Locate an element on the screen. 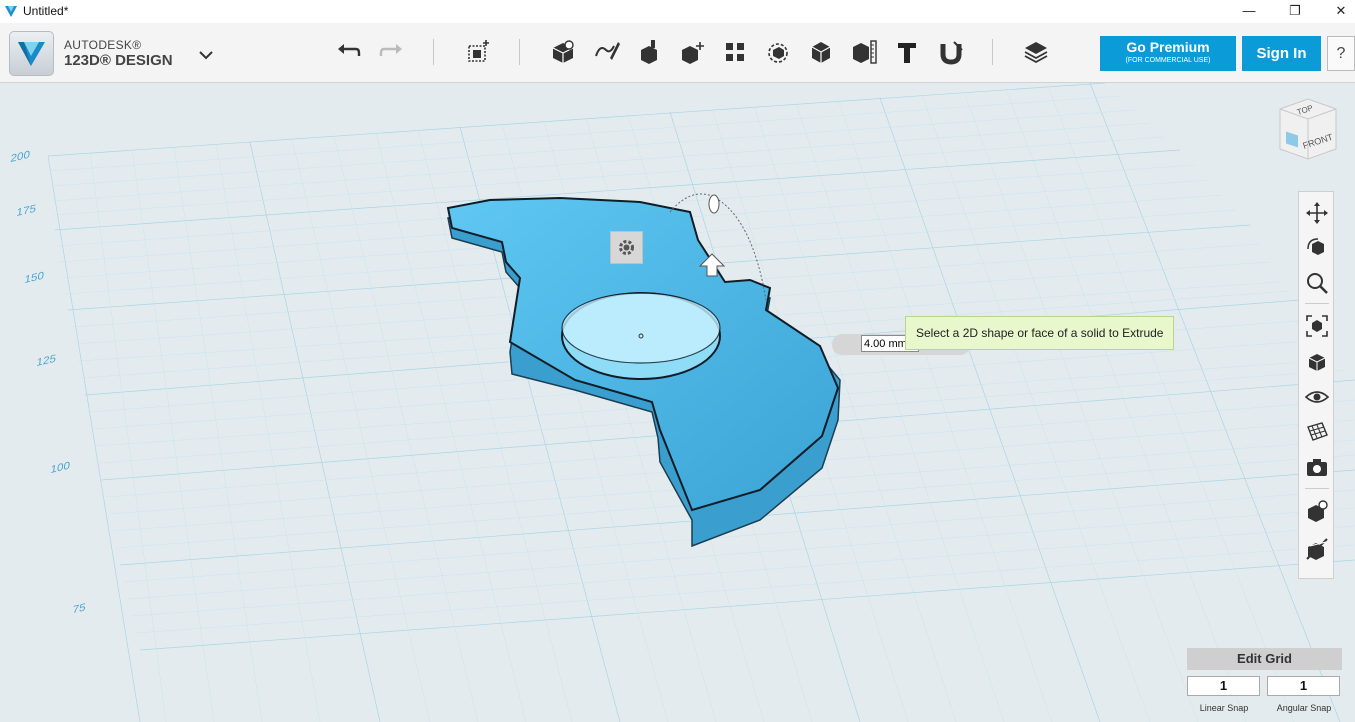 The height and width of the screenshot is (722, 1355). pattern-icon is located at coordinates (693, 53).